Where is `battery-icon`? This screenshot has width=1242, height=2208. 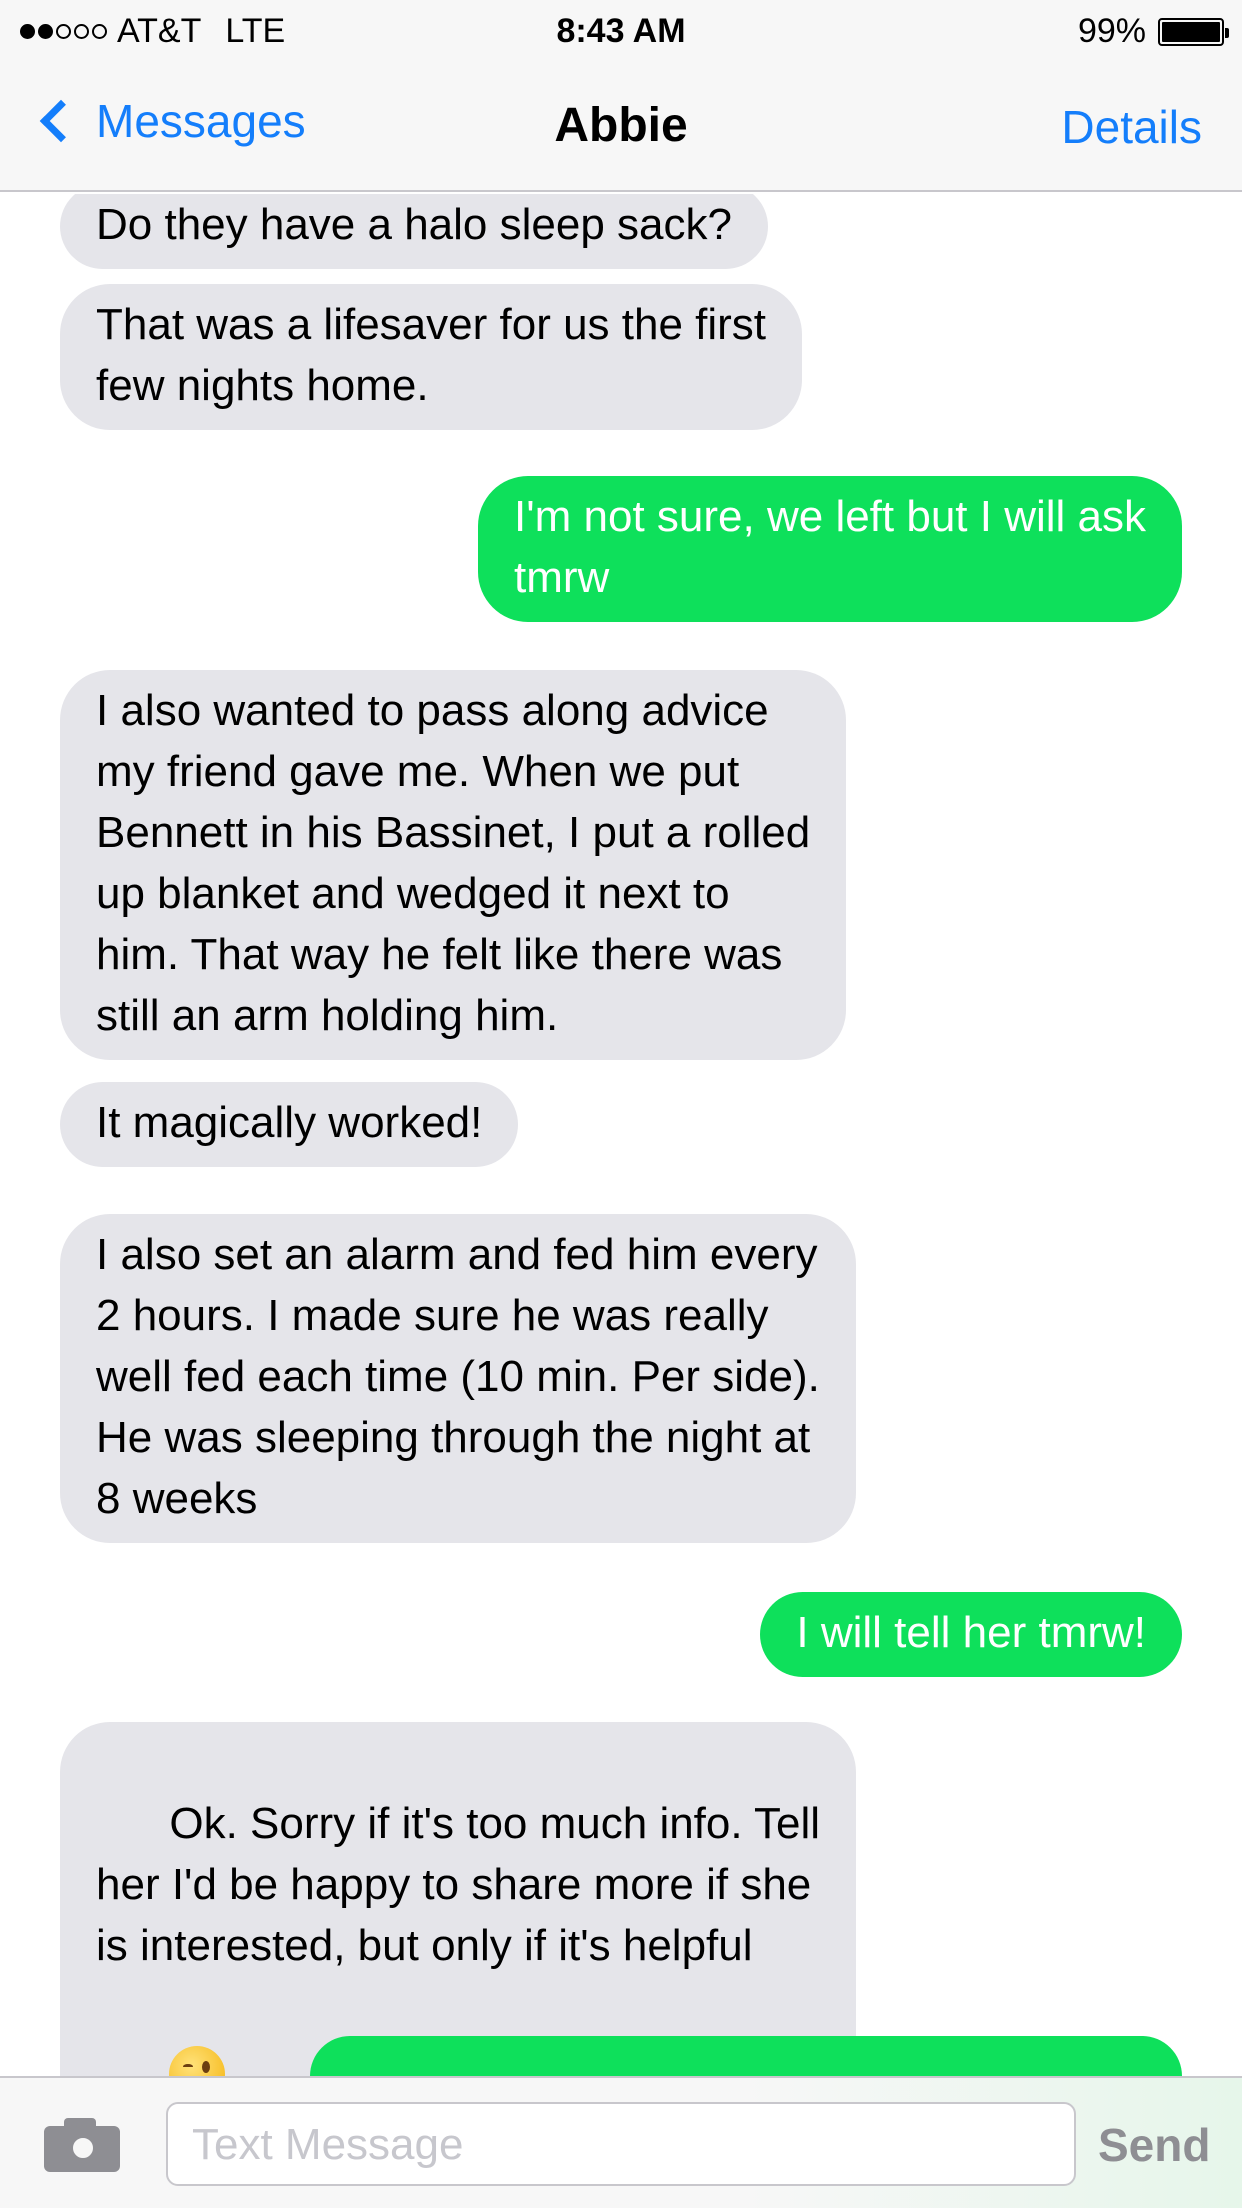
battery-icon is located at coordinates (1193, 31).